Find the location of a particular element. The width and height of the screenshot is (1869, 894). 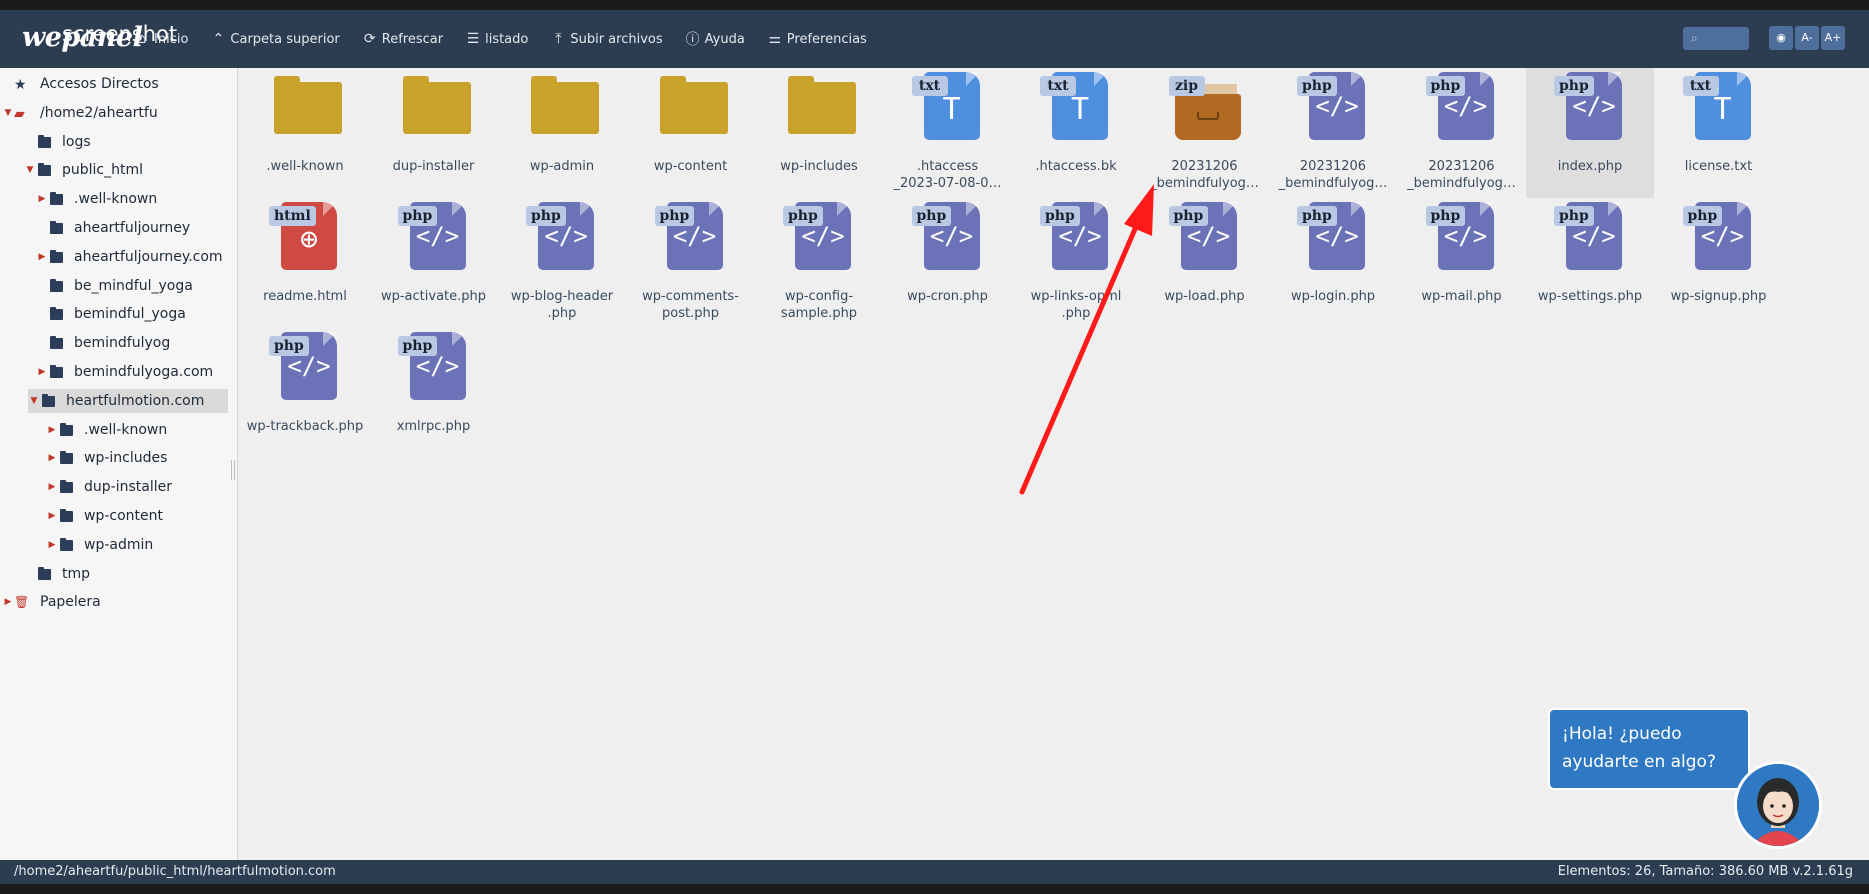

file-item: </> php wp-cron.php is located at coordinates (948, 263).